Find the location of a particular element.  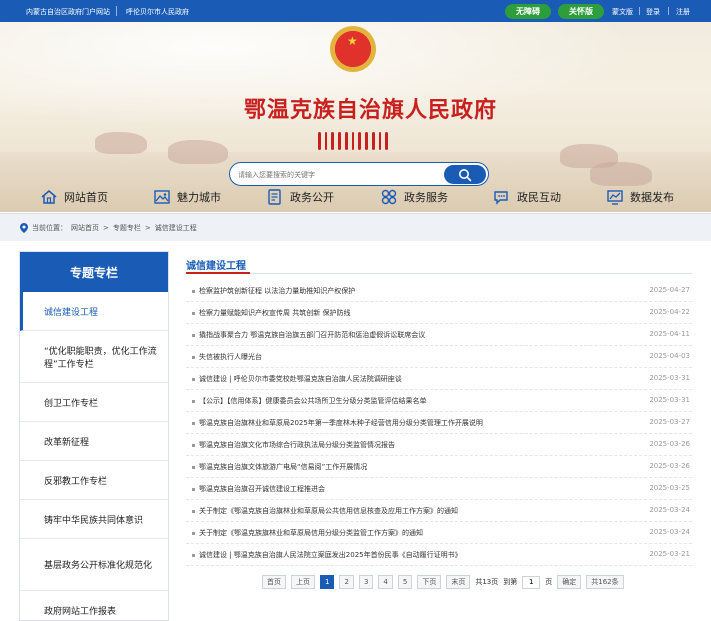

list-item: 鄂温克族自治旗文体旅游广电局“信易阅”工作开展情况 2025-03-26 is located at coordinates (439, 467).